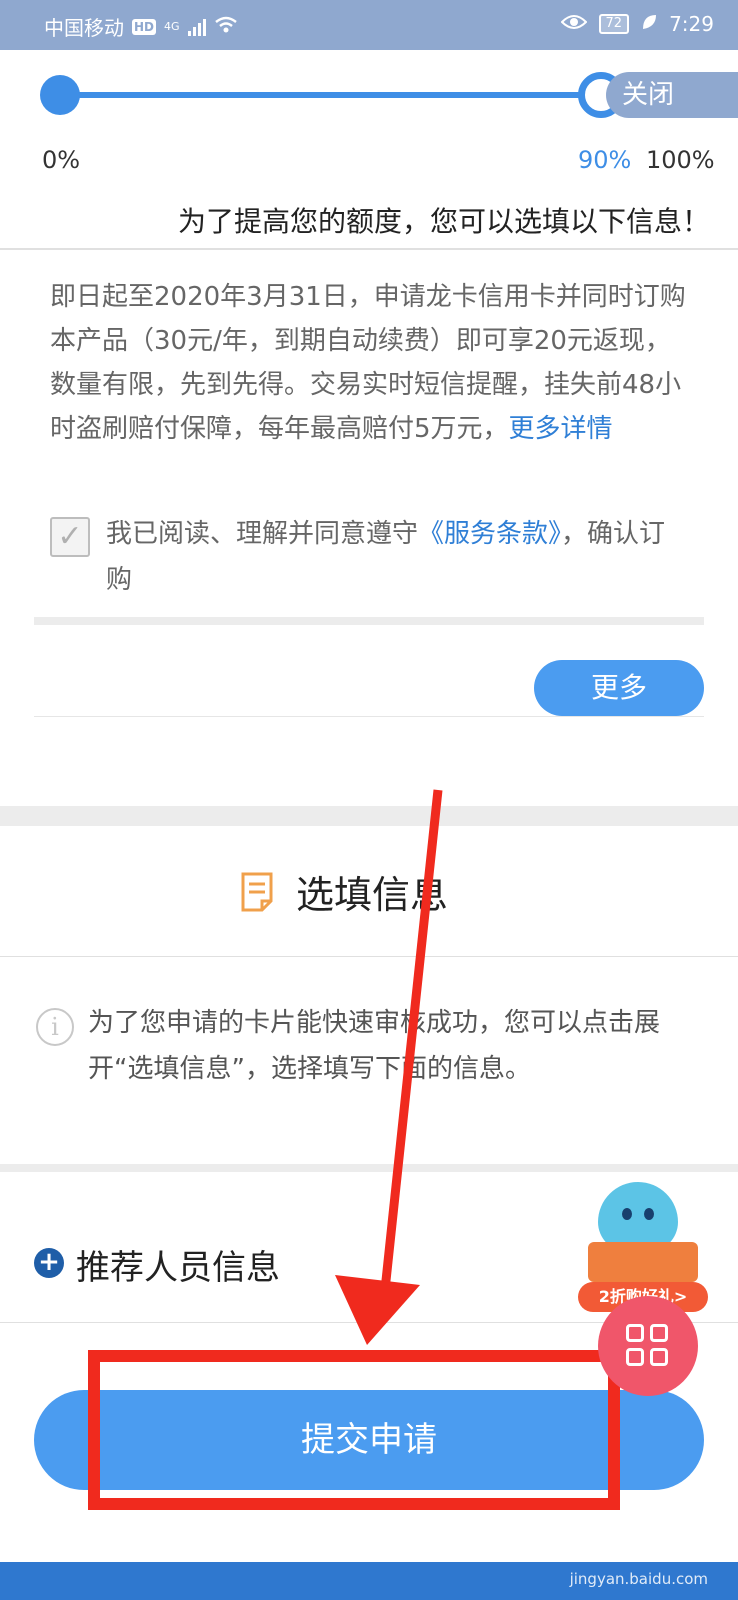  I want to click on watermark-url: jingyan.baidu.com, so click(638, 1579).